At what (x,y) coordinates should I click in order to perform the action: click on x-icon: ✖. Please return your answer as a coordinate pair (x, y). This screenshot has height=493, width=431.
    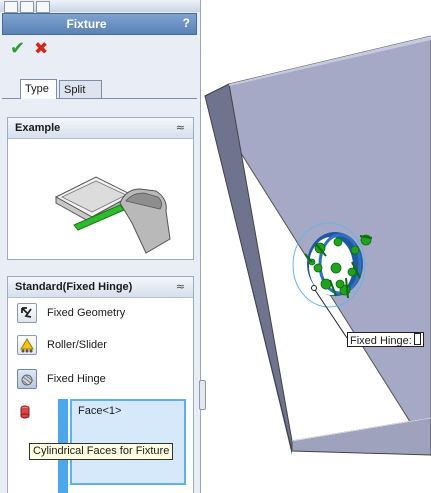
    Looking at the image, I should click on (41, 49).